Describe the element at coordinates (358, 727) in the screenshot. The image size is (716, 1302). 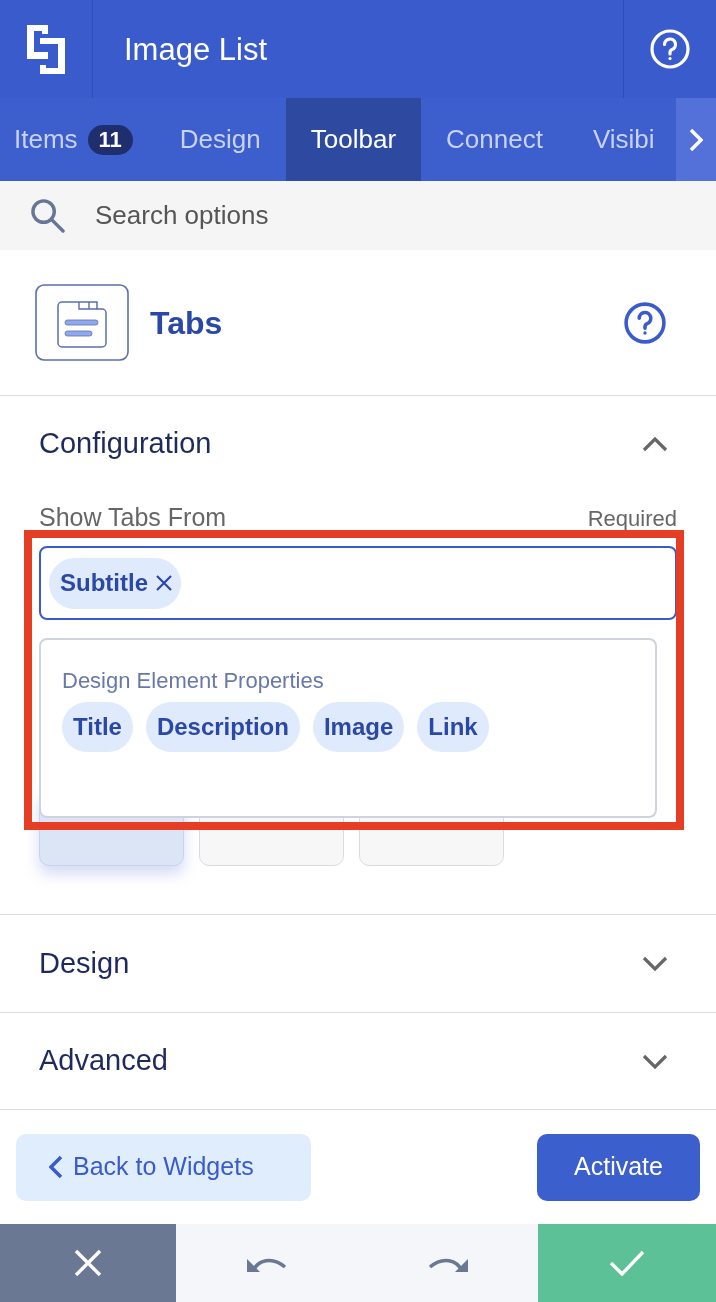
I see `option-chip: Image` at that location.